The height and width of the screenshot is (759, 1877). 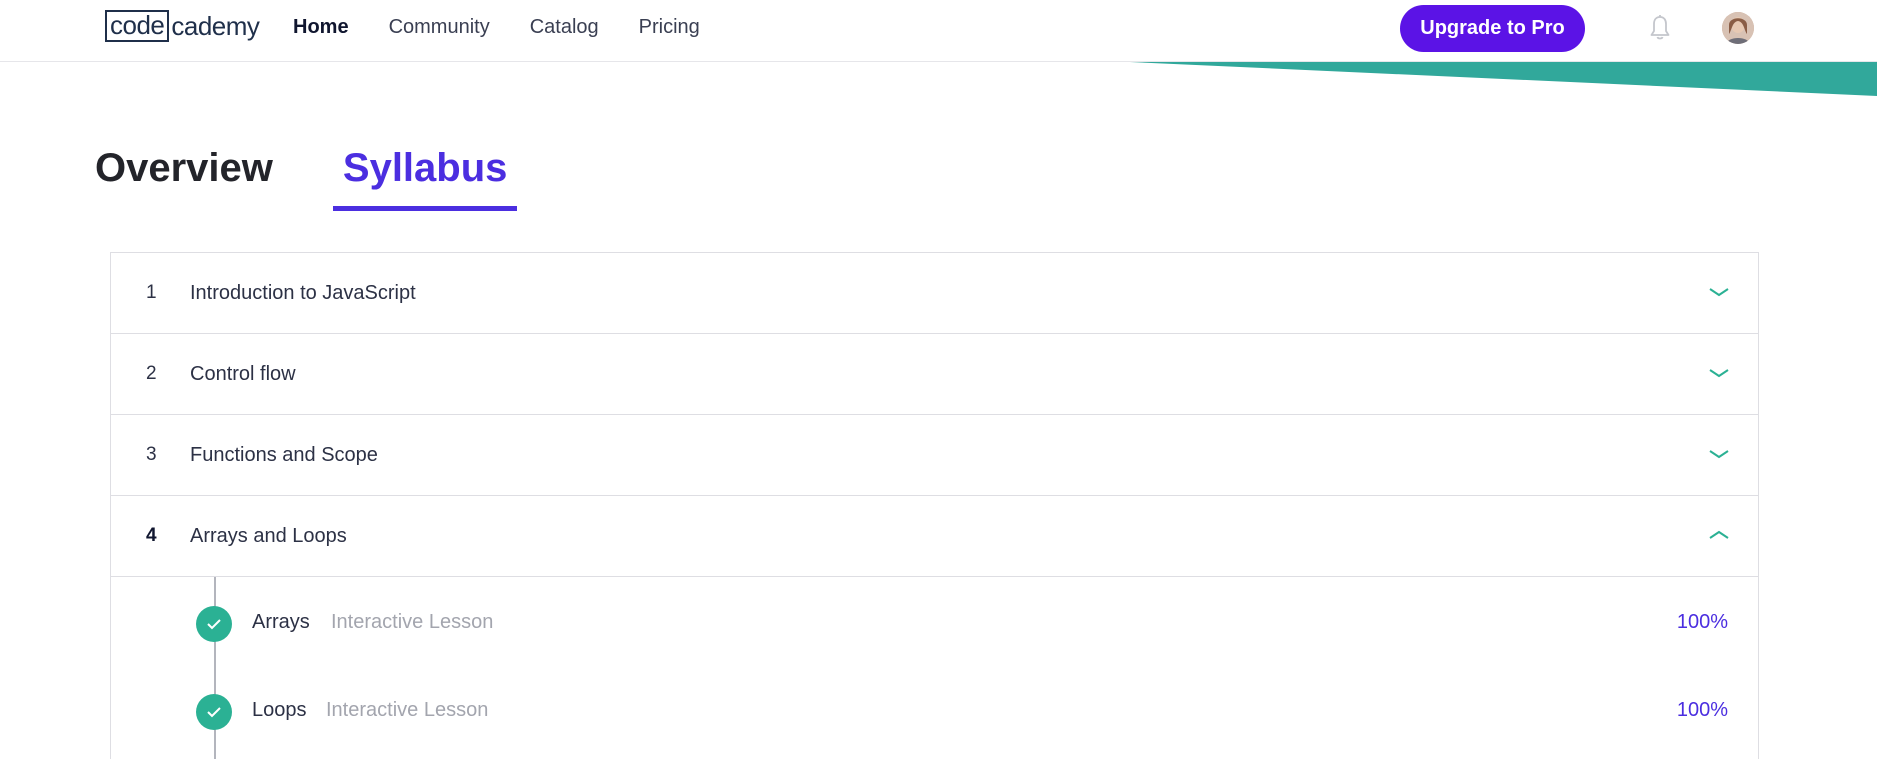 What do you see at coordinates (151, 373) in the screenshot?
I see `module-number: 2` at bounding box center [151, 373].